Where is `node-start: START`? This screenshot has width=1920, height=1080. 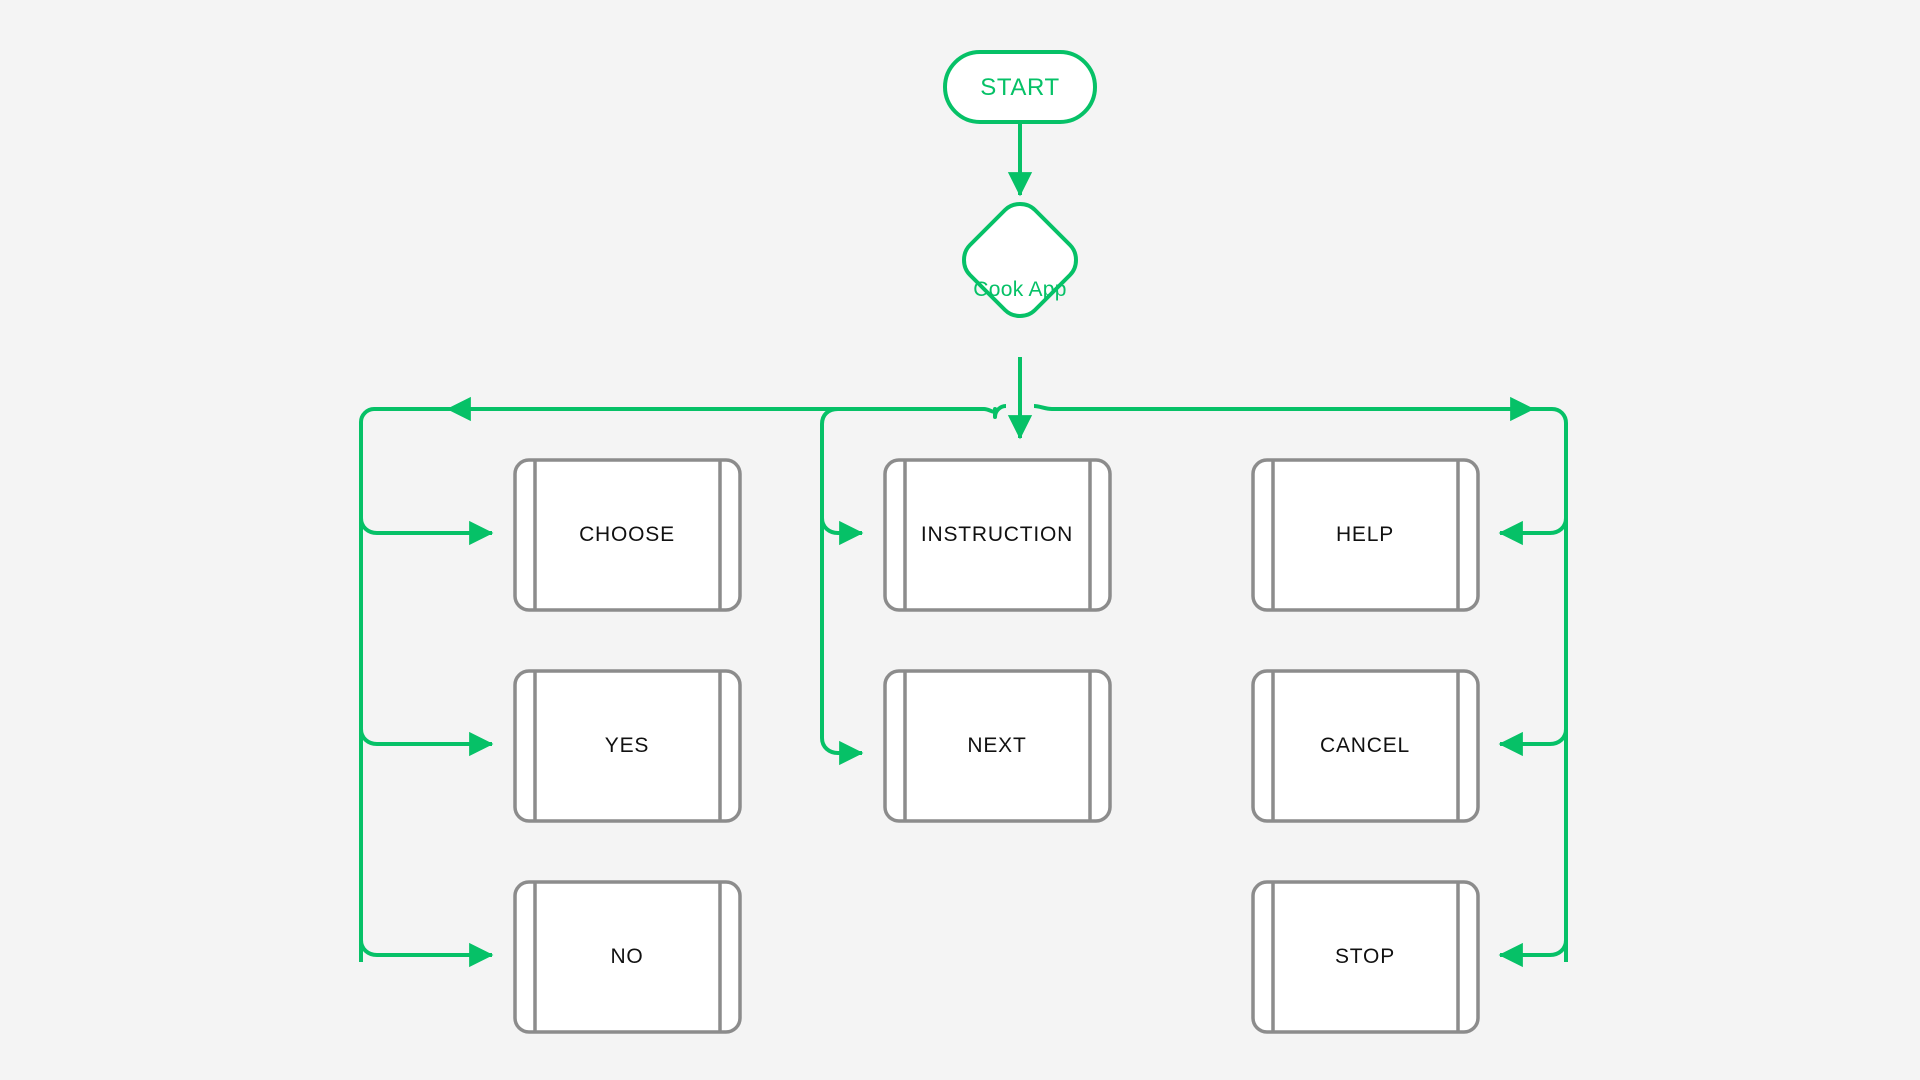 node-start: START is located at coordinates (1020, 87).